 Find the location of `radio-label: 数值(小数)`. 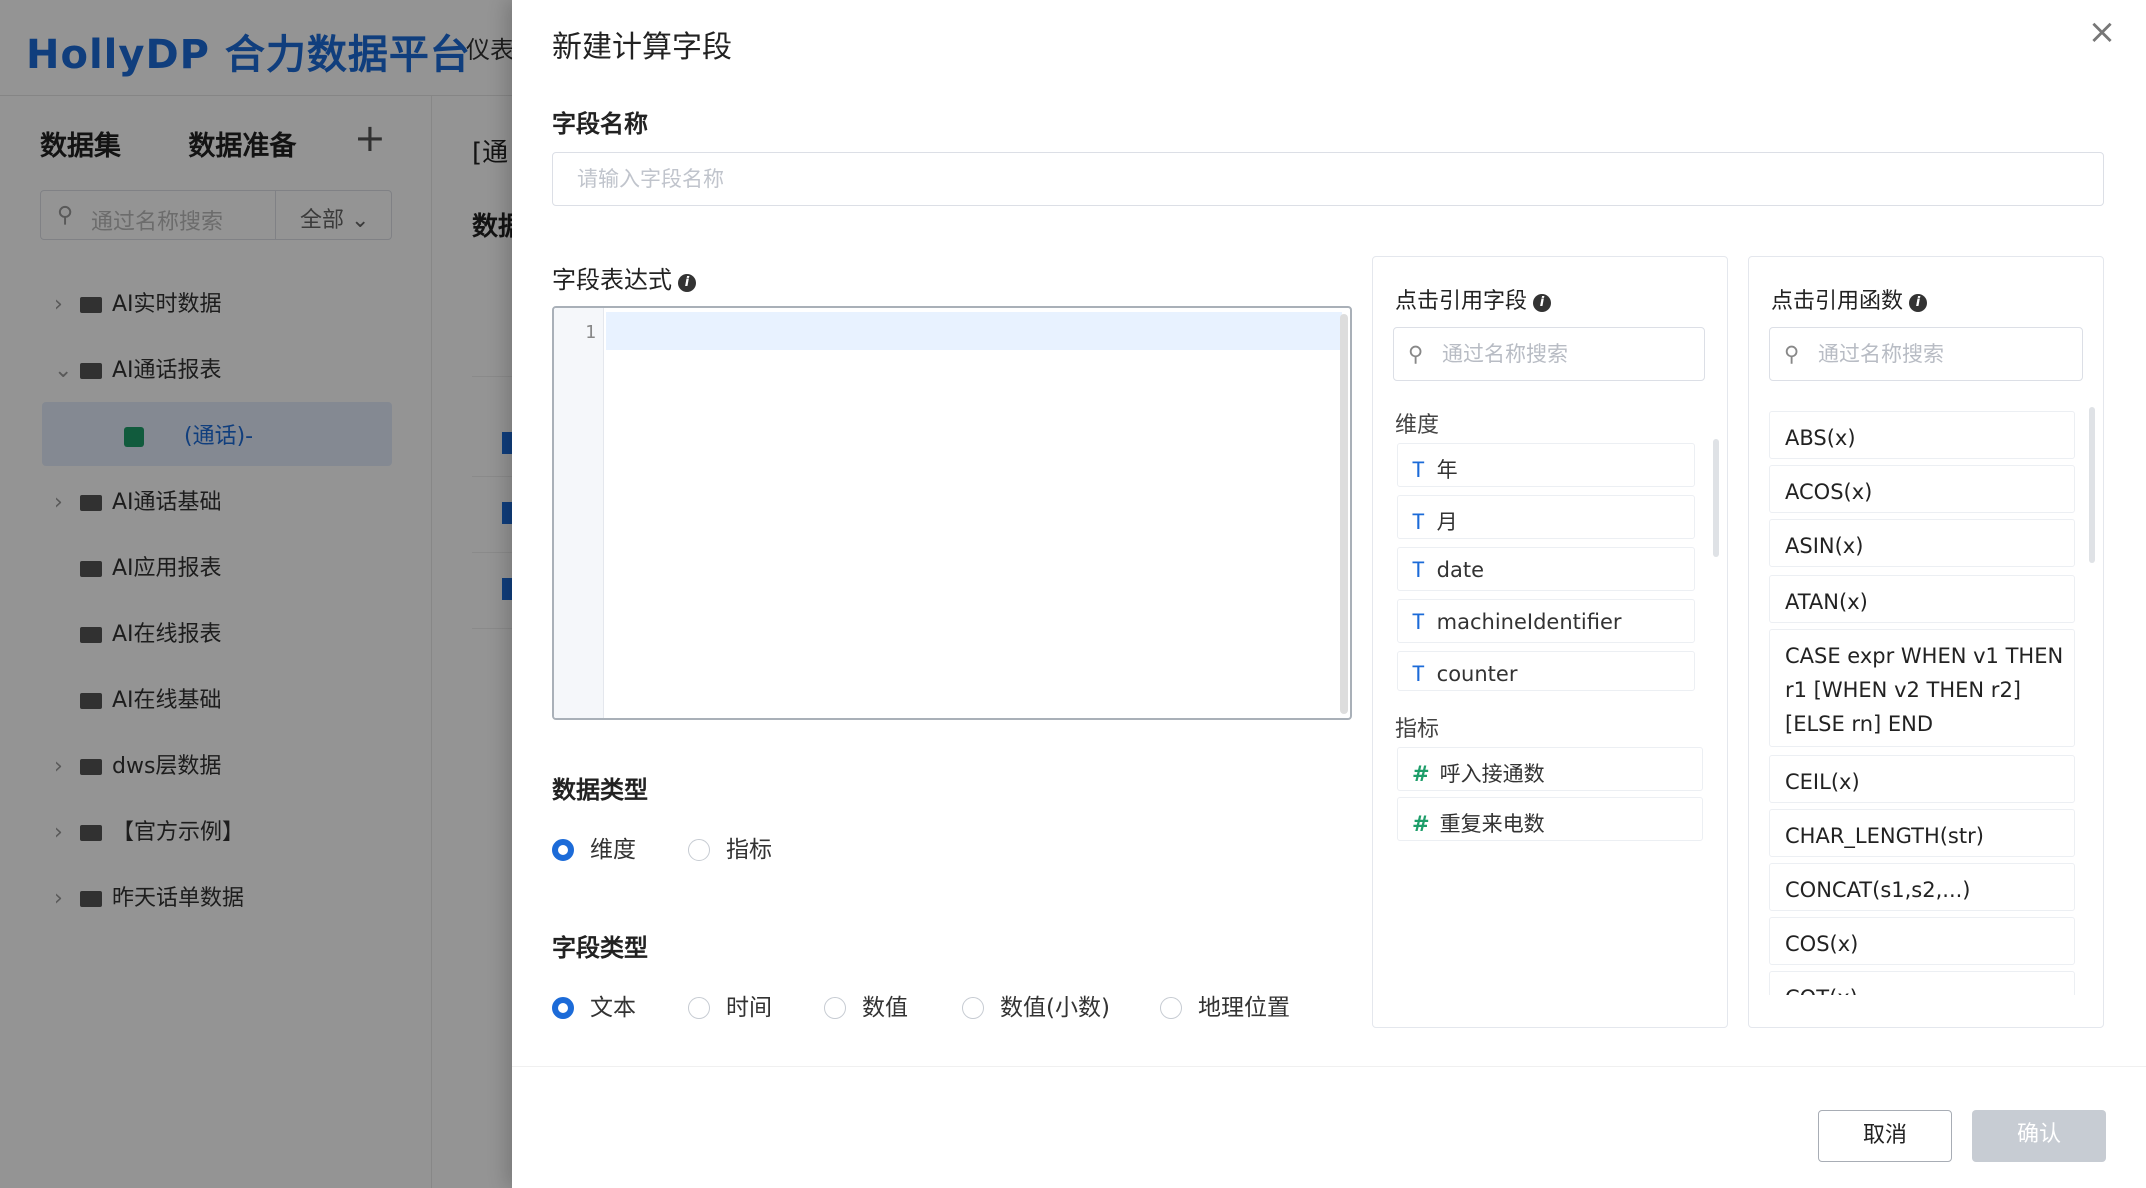

radio-label: 数值(小数) is located at coordinates (1055, 1008).